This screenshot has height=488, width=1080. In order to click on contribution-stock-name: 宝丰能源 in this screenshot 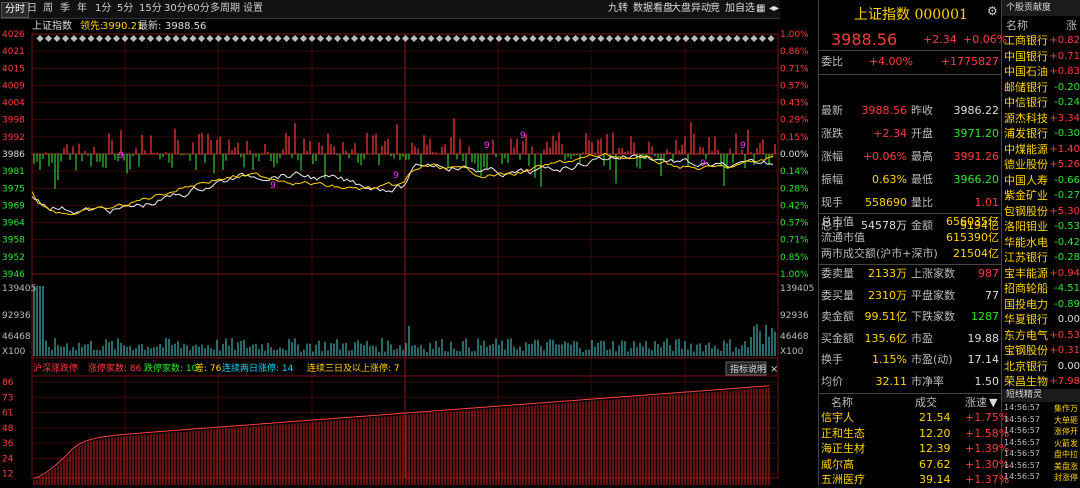, I will do `click(1026, 273)`.